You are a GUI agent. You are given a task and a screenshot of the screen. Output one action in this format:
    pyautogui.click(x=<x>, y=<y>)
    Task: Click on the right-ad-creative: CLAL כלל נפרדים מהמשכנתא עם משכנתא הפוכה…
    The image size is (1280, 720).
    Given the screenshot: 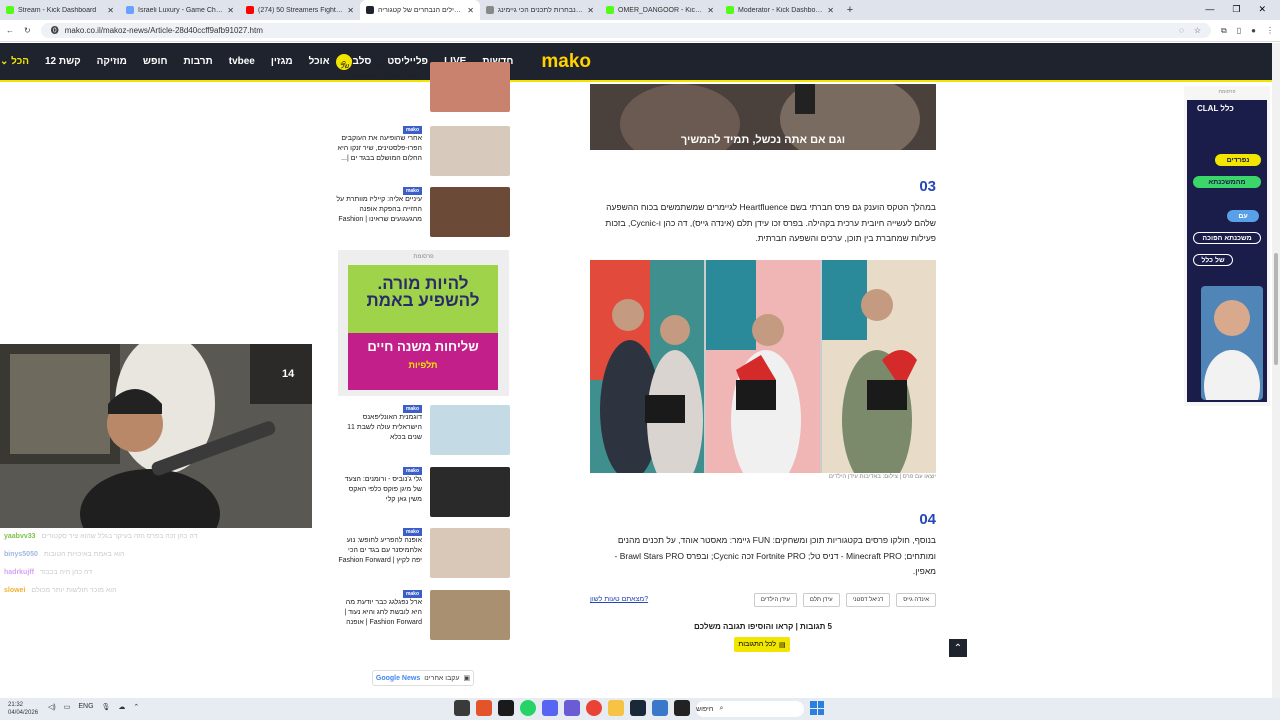 What is the action you would take?
    pyautogui.click(x=1227, y=261)
    